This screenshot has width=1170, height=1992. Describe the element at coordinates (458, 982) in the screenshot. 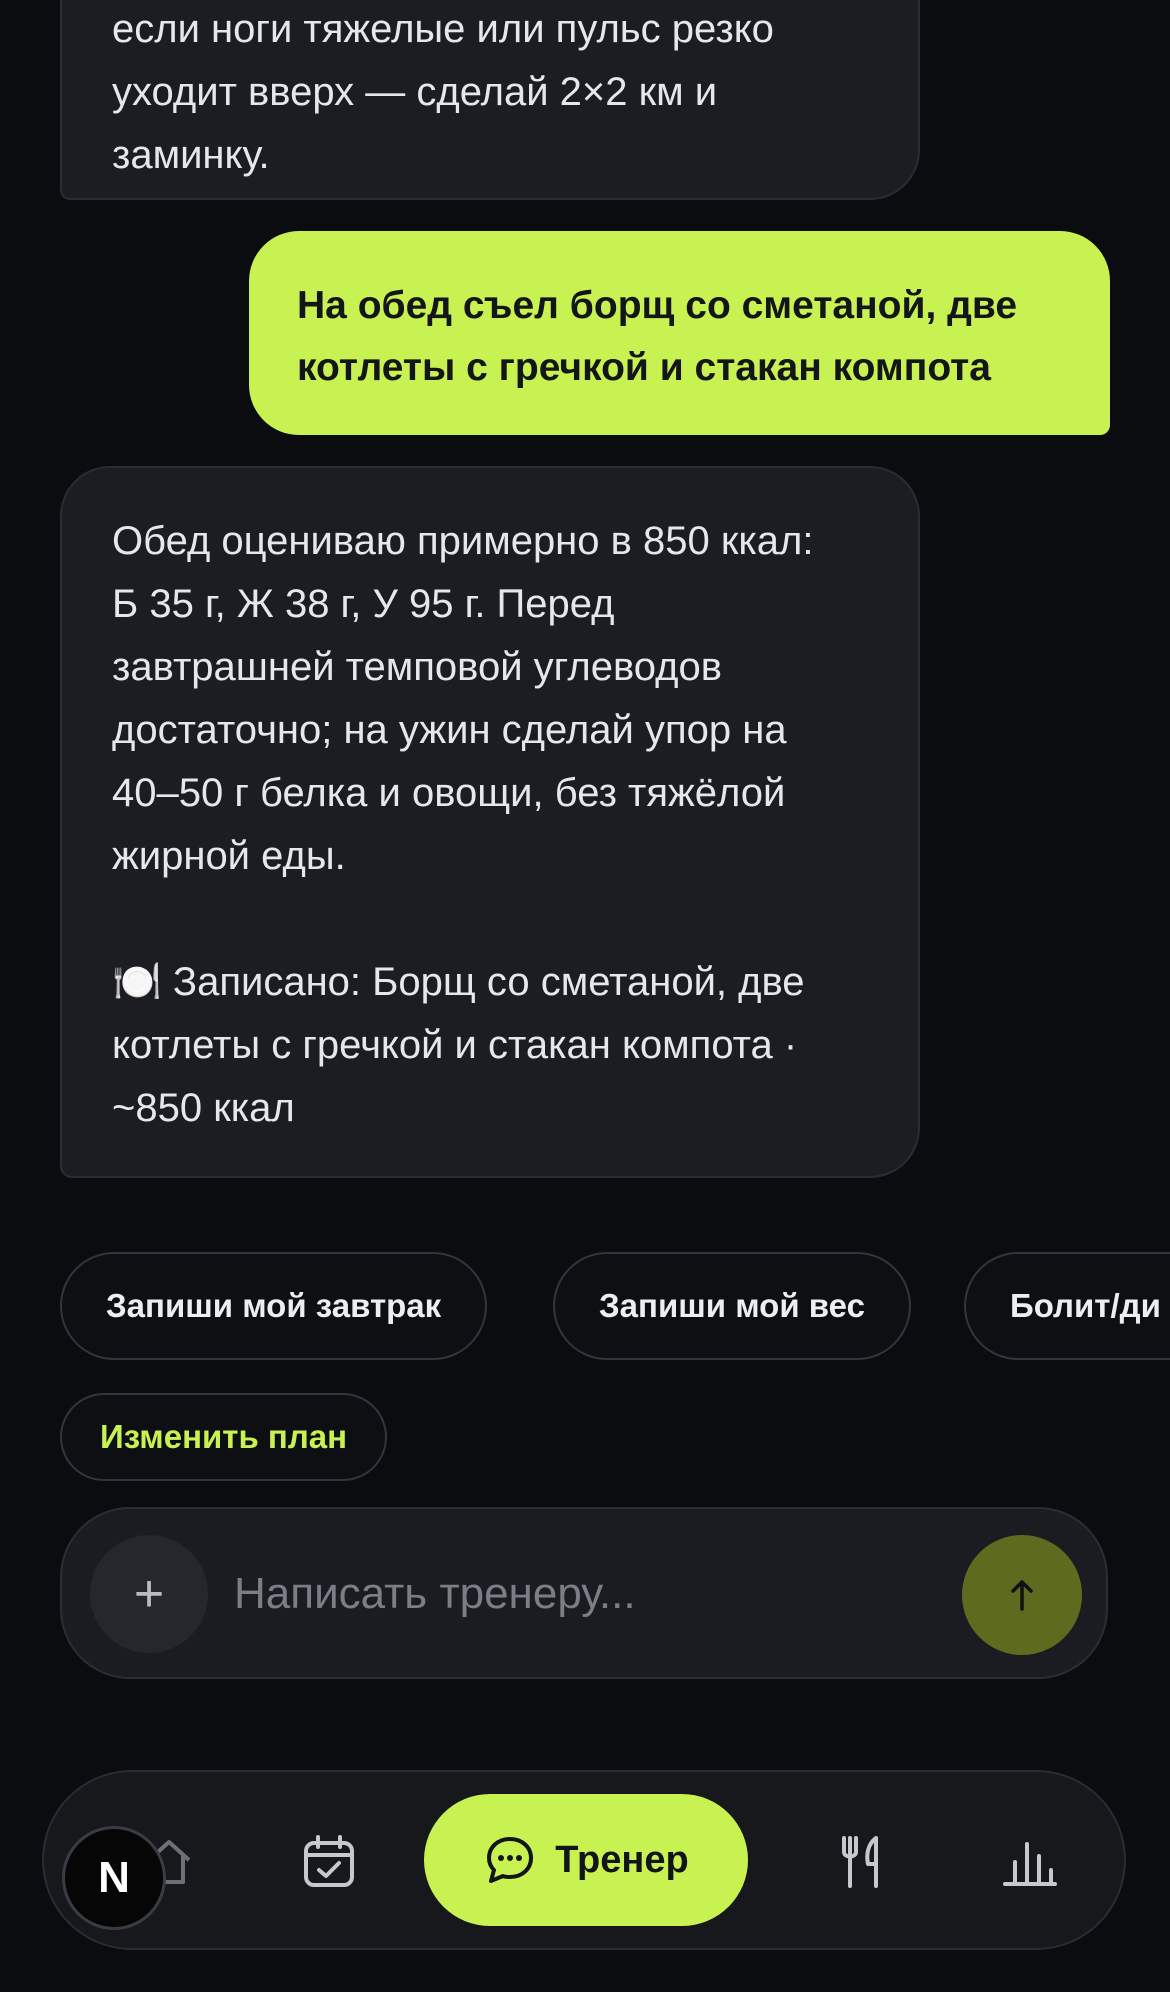

I see `logged-meal-line: 🍽️ Записано: Борщ со сметаной, две` at that location.